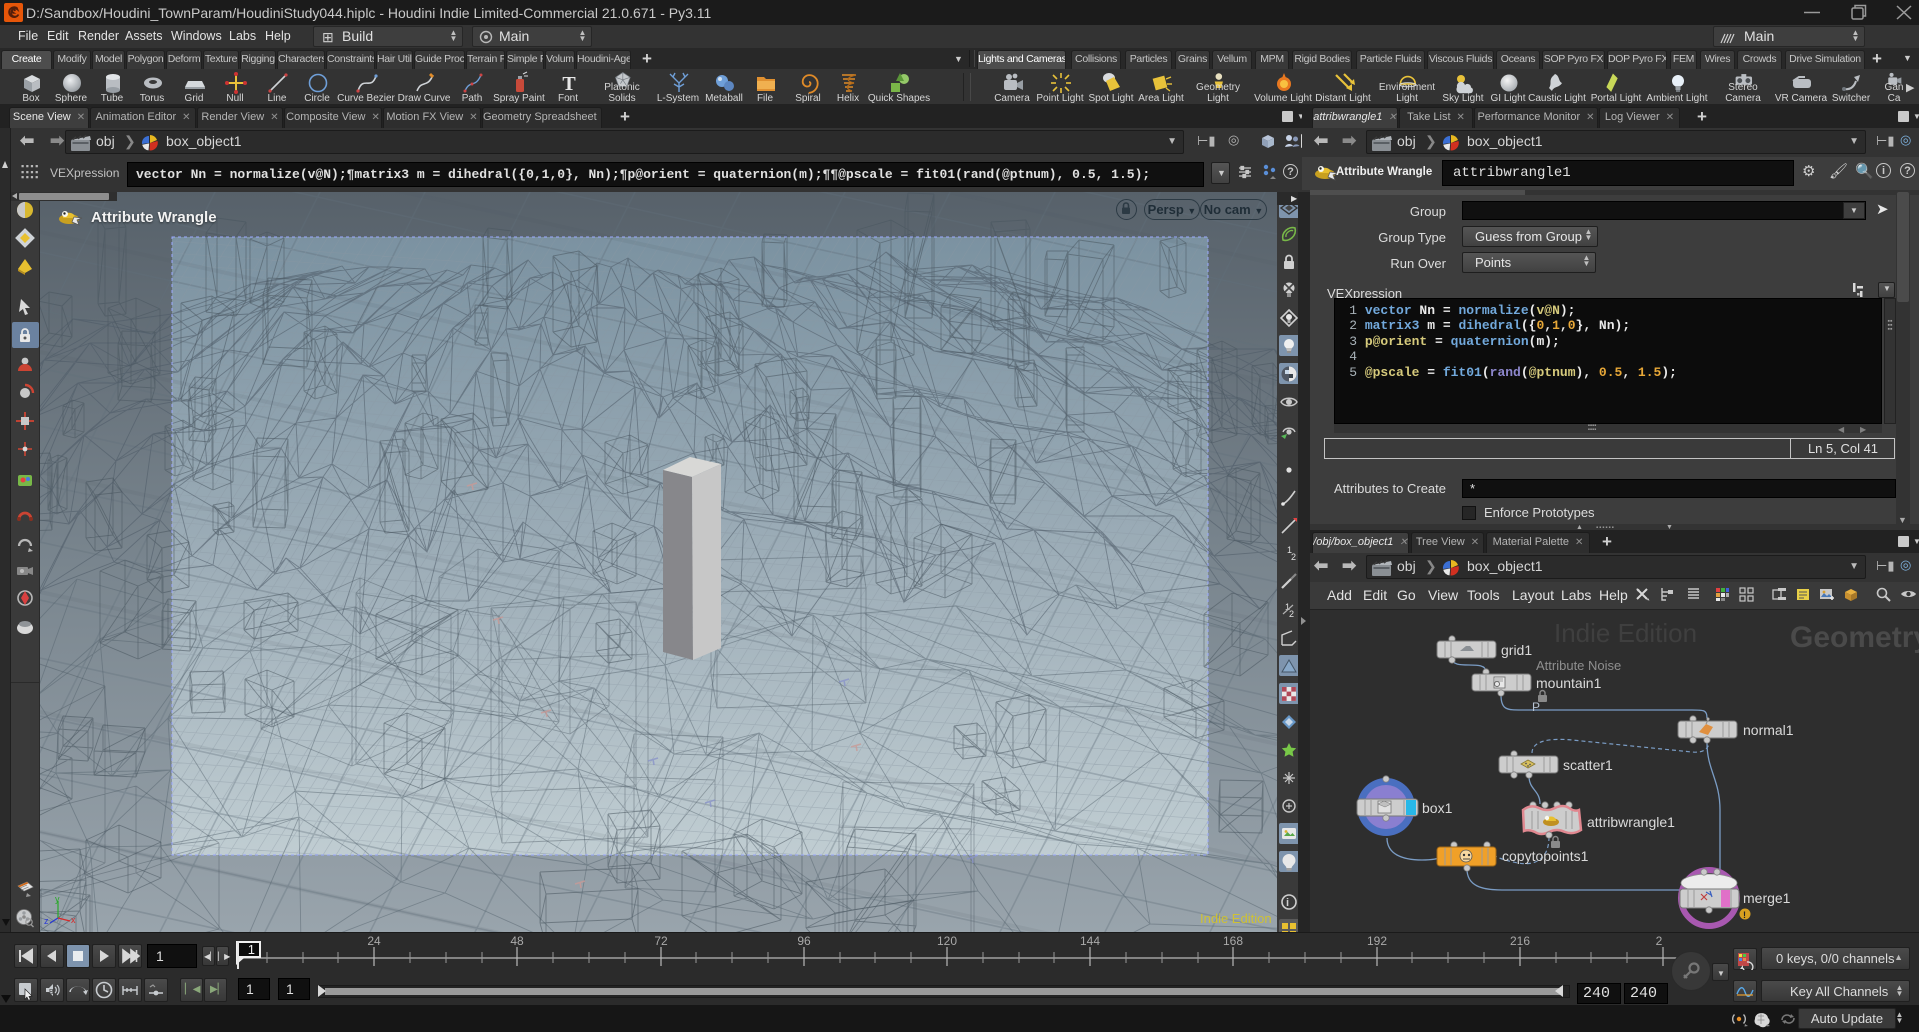 The image size is (1919, 1032). What do you see at coordinates (73, 920) in the screenshot?
I see `svg-text: x` at bounding box center [73, 920].